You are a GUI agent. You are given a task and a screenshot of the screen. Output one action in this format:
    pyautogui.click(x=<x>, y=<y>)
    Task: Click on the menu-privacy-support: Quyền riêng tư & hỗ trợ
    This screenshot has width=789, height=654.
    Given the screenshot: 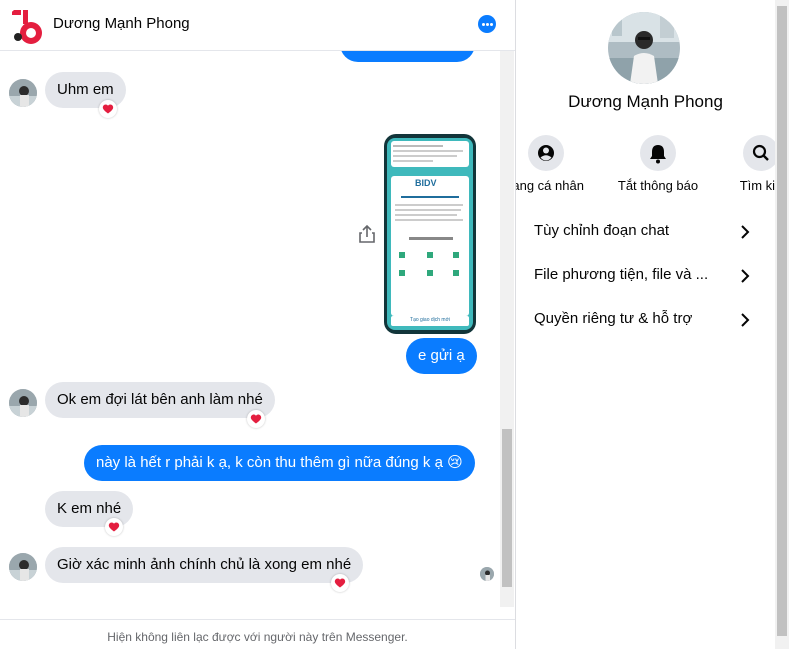 What is the action you would take?
    pyautogui.click(x=644, y=318)
    